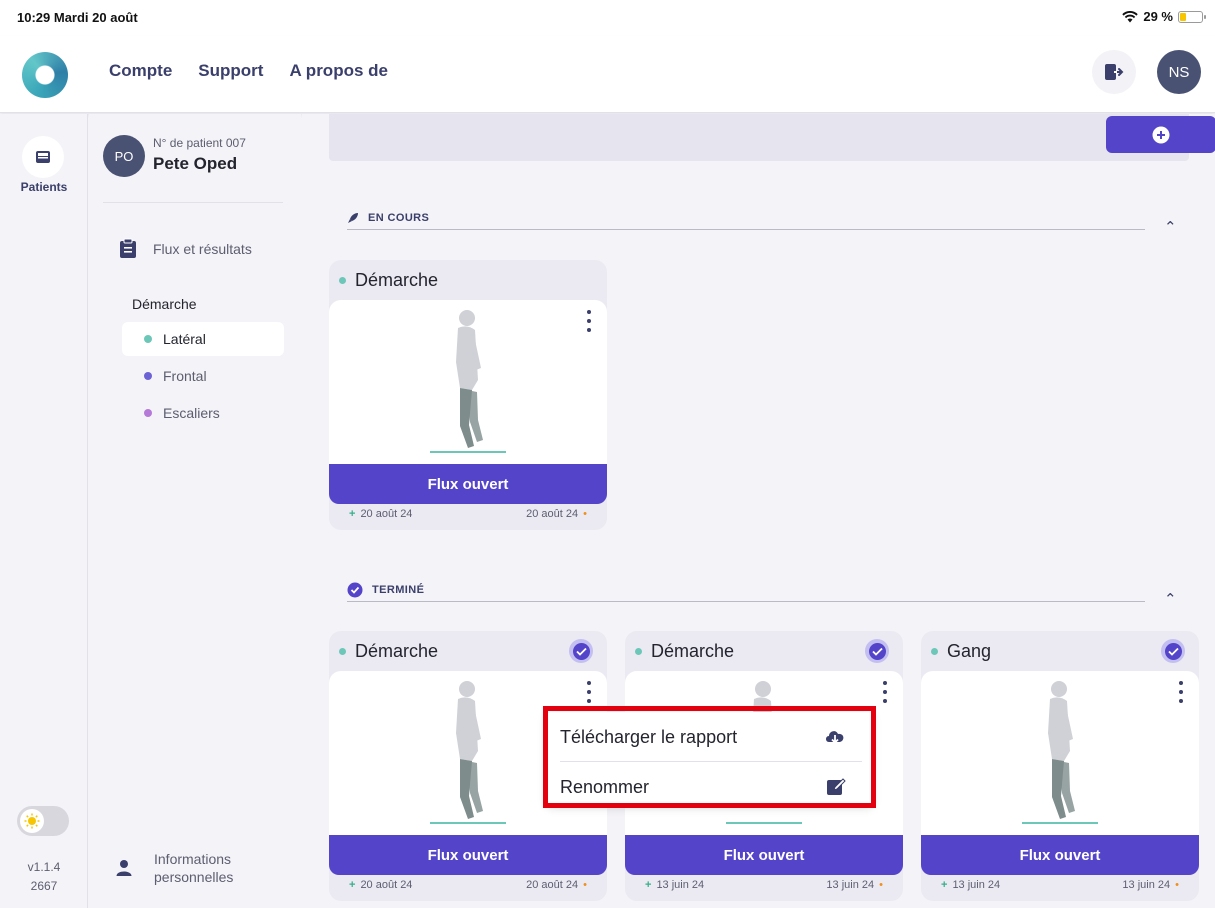 This screenshot has height=908, width=1215. What do you see at coordinates (709, 787) in the screenshot?
I see `rename-menu-item: Renommer` at bounding box center [709, 787].